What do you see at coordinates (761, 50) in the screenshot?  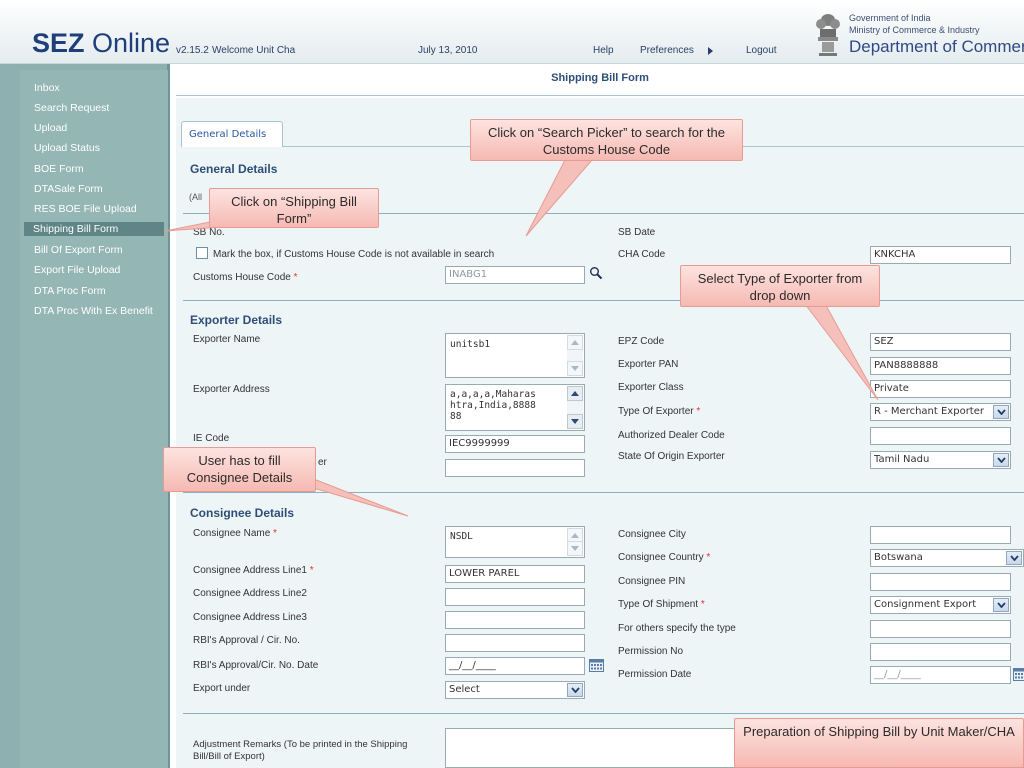 I see `logout-link: Logout` at bounding box center [761, 50].